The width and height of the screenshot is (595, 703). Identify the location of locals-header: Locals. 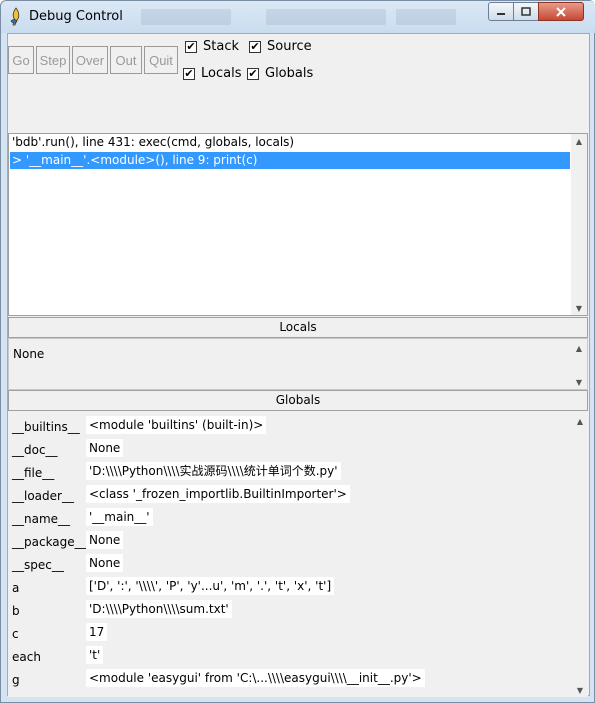
(298, 327).